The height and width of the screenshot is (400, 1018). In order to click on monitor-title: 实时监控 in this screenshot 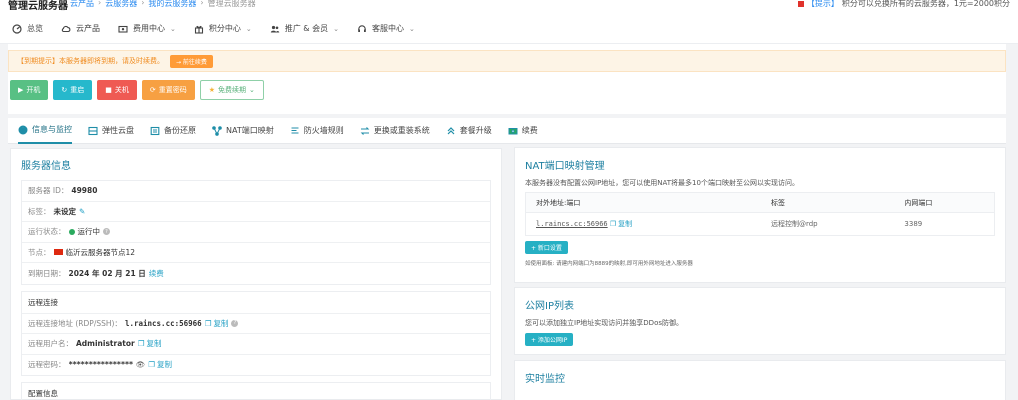, I will do `click(545, 379)`.